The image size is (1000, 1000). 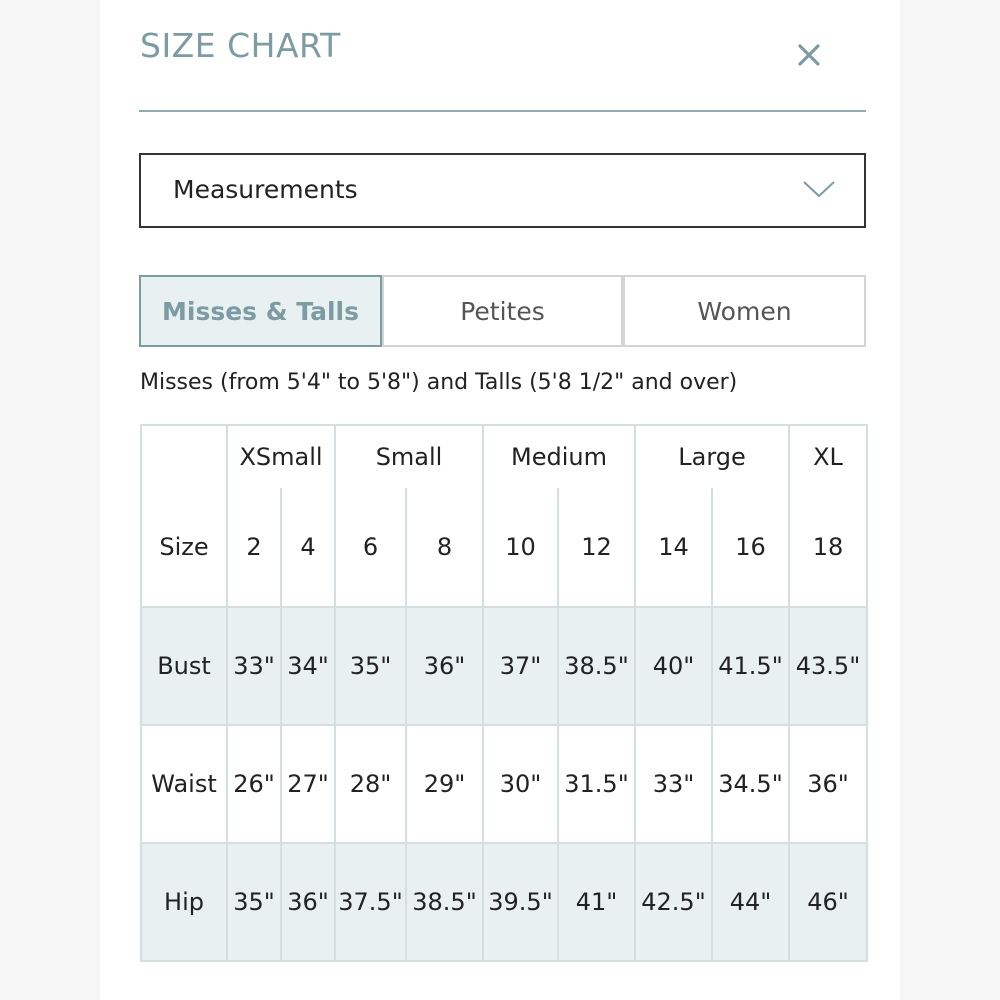 I want to click on value-cell: 28", so click(x=371, y=784).